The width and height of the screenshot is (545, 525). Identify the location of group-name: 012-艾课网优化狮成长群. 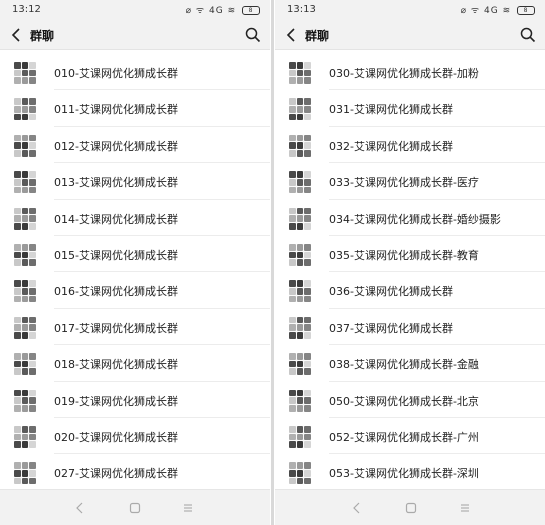
(116, 146).